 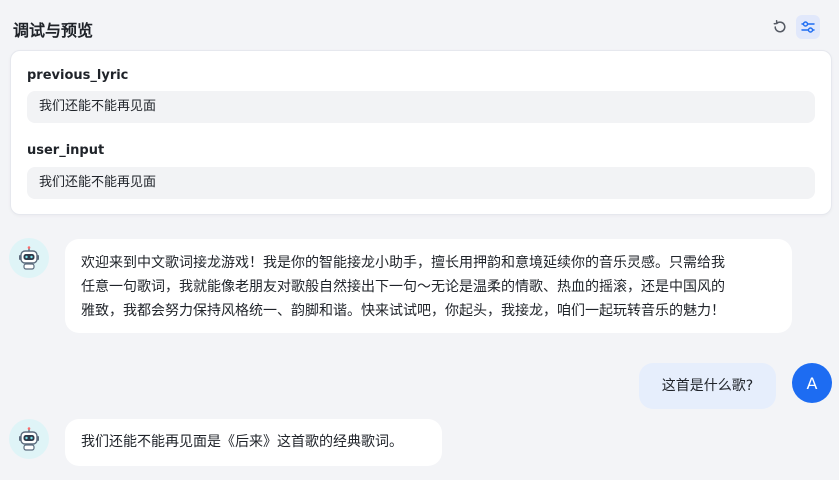 I want to click on user-avatar: A, so click(x=812, y=383).